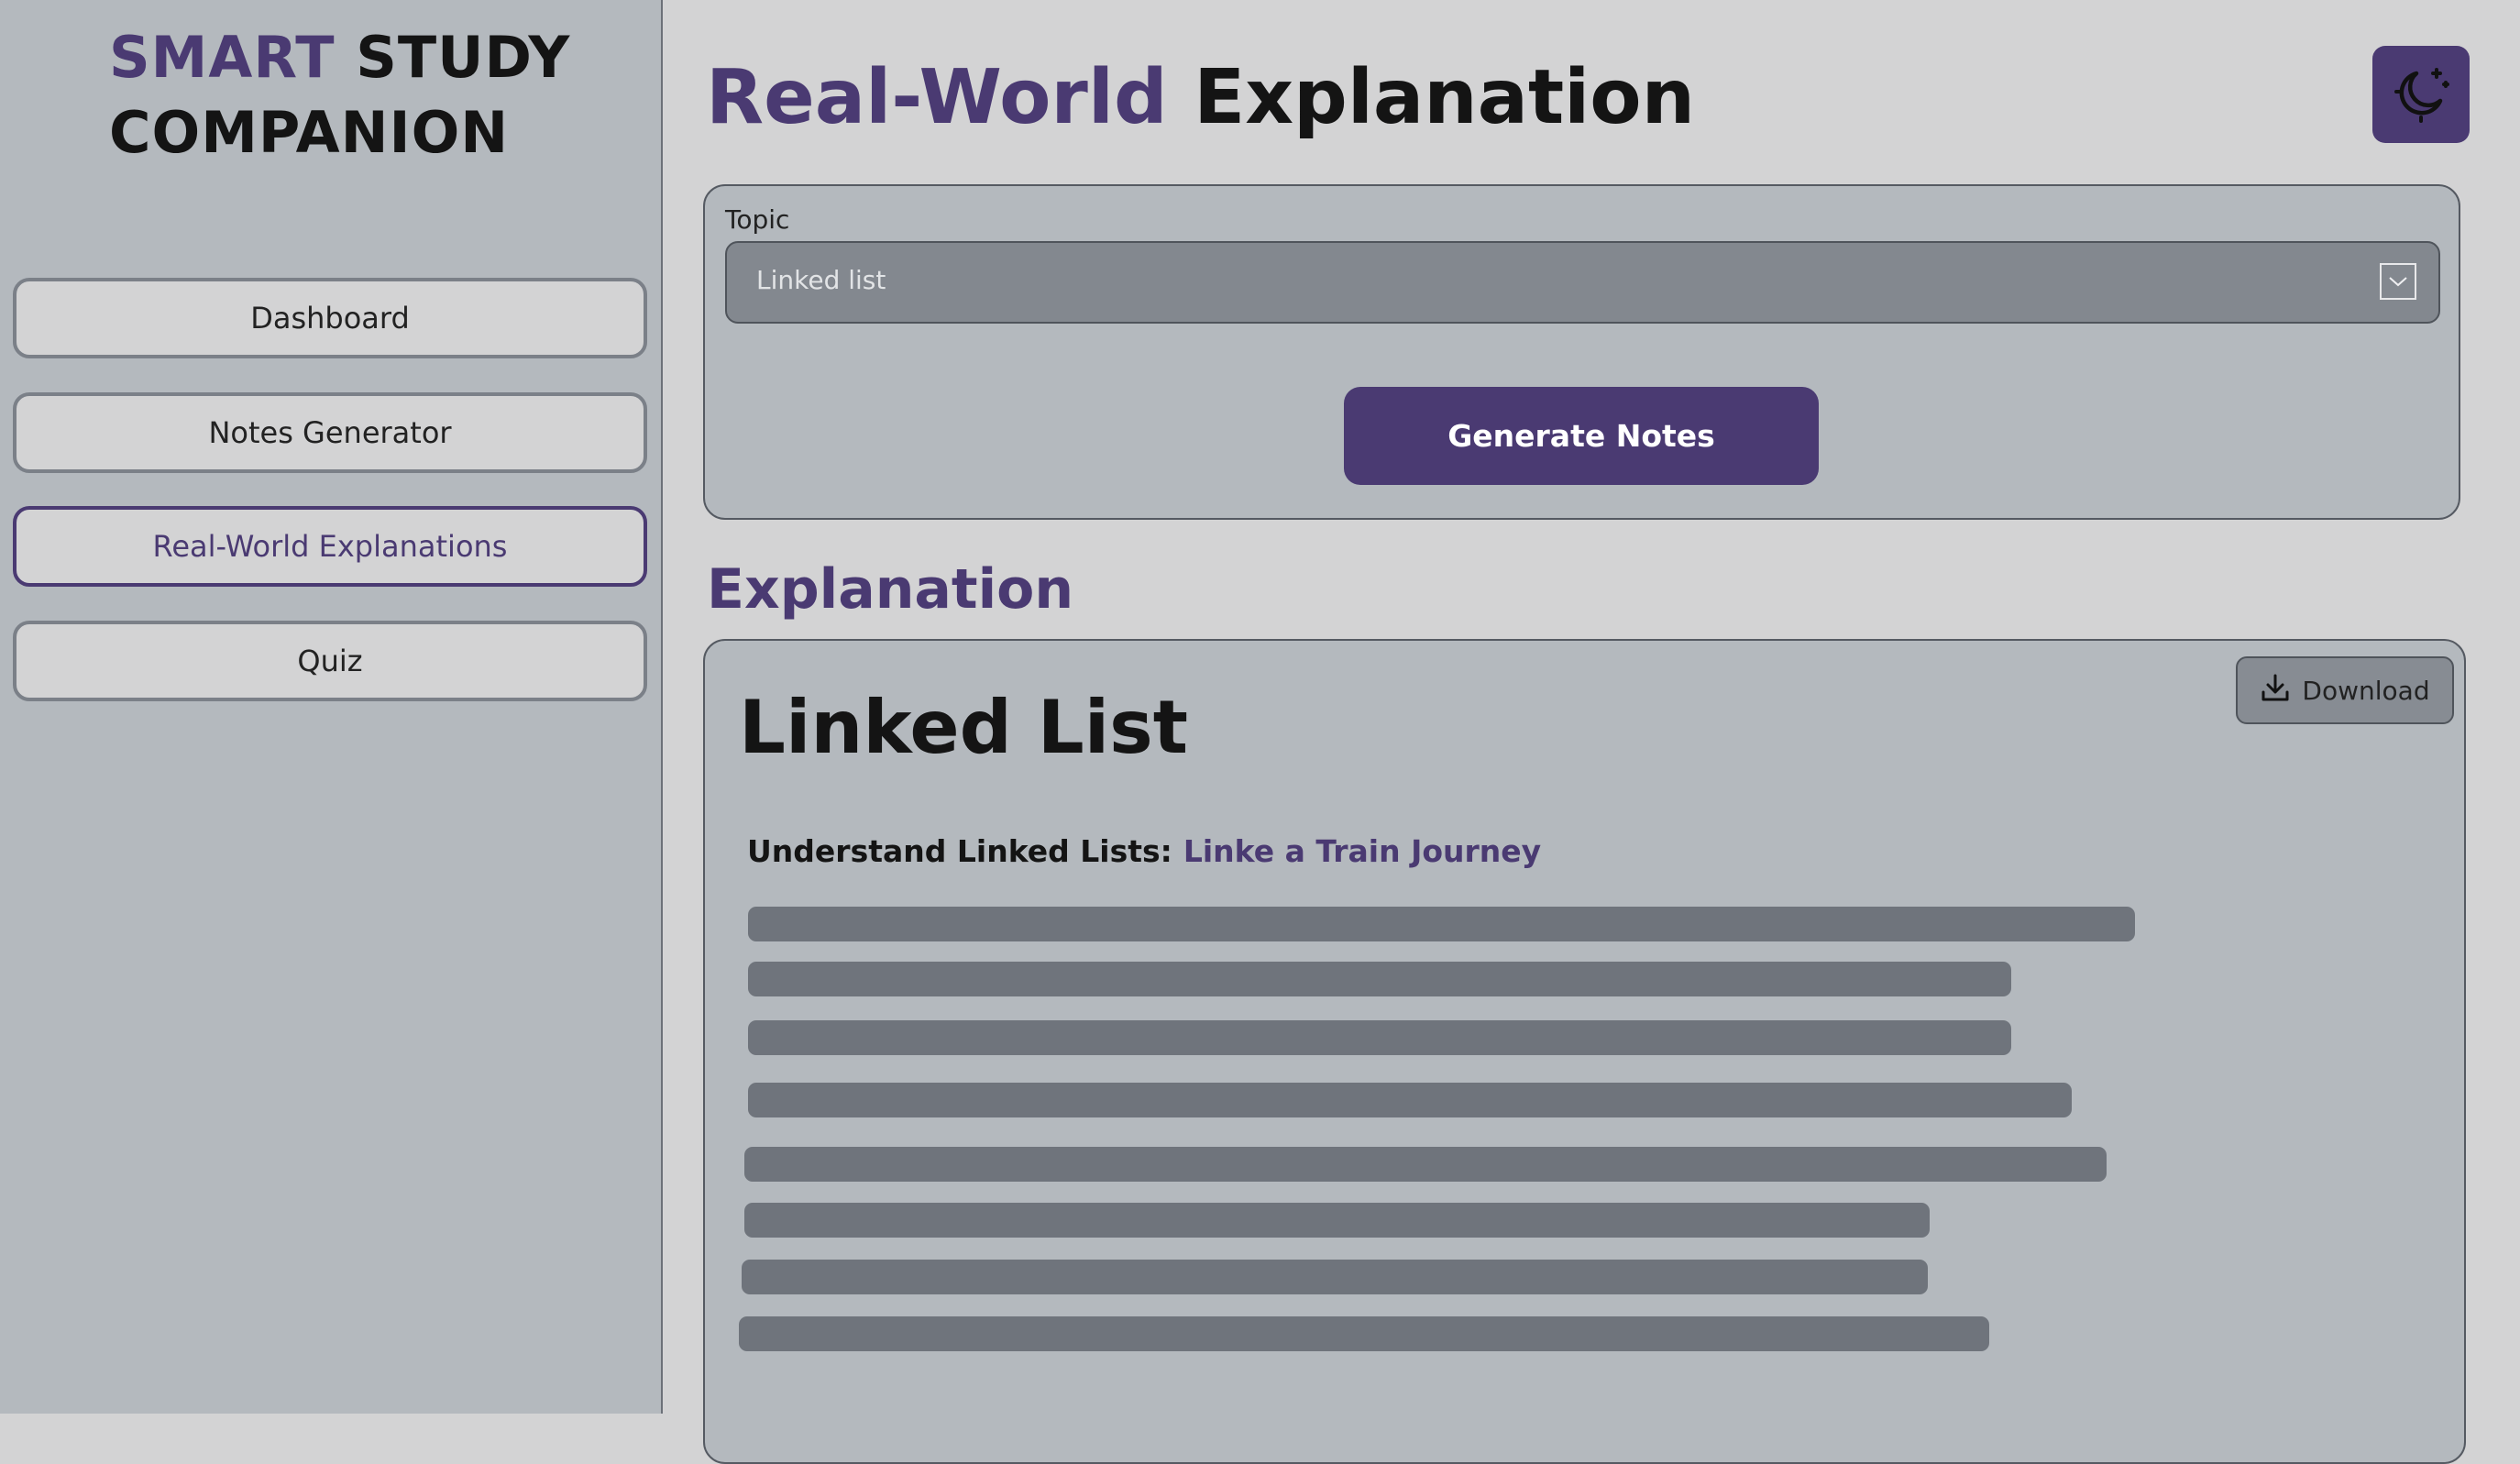  I want to click on sidebar-item-real-world-explanations: Real-World Explanations, so click(330, 546).